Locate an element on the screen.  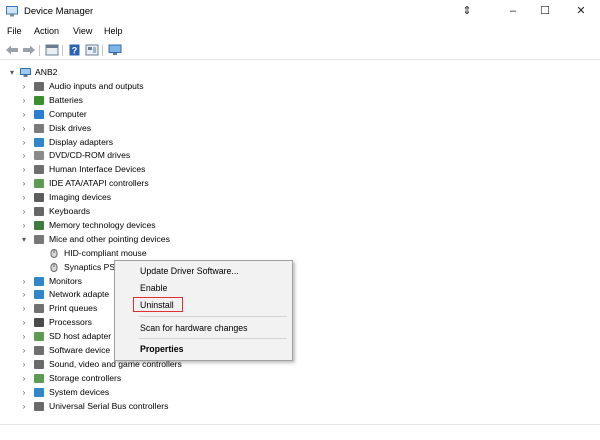
tree-item-label: Memory technology devices is located at coordinates (102, 224).